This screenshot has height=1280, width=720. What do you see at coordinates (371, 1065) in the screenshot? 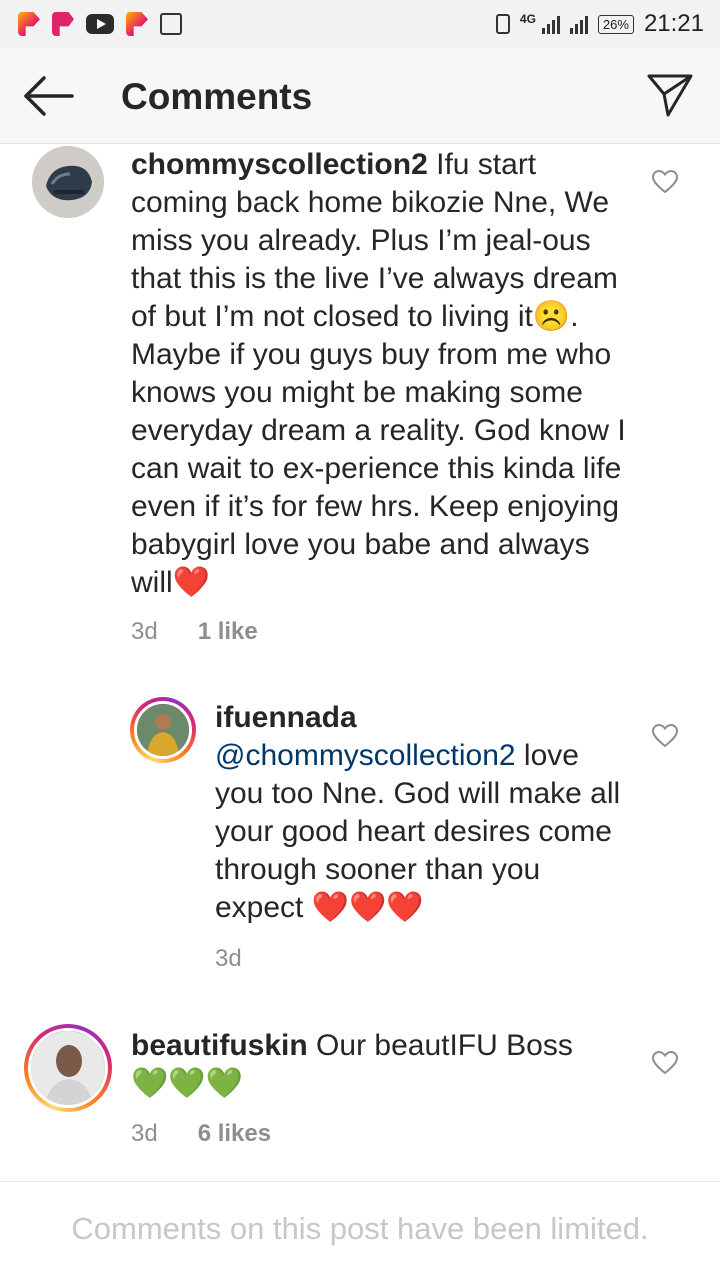
I see `comment-body: beautifuskin Our beautIFU Boss 💚💚💚` at bounding box center [371, 1065].